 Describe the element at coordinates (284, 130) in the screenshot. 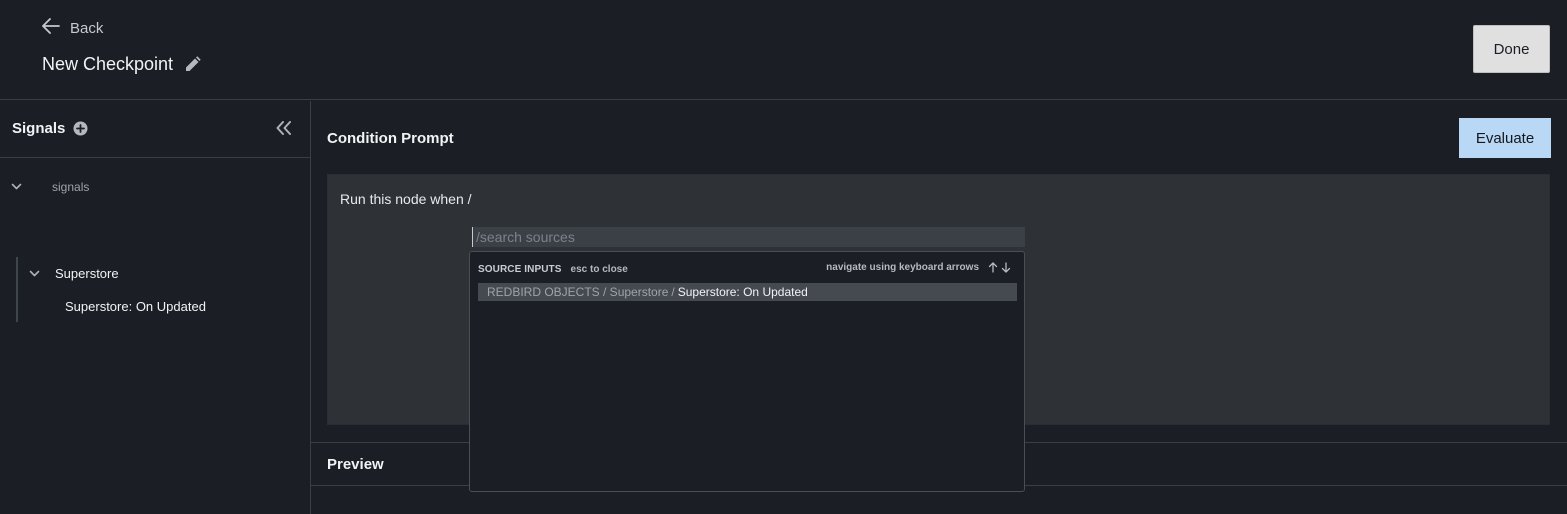

I see `collapse-sidebar-icon` at that location.